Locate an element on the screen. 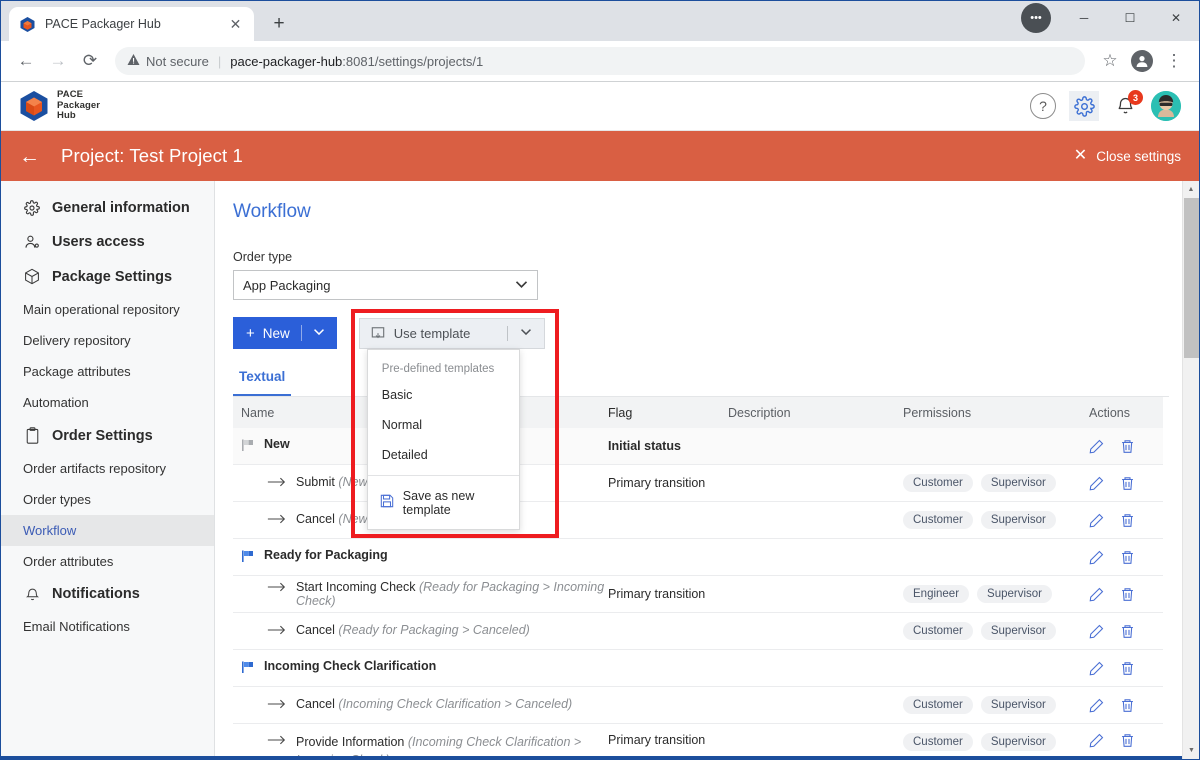 The image size is (1200, 760). notifications-badge: 3 is located at coordinates (1135, 97).